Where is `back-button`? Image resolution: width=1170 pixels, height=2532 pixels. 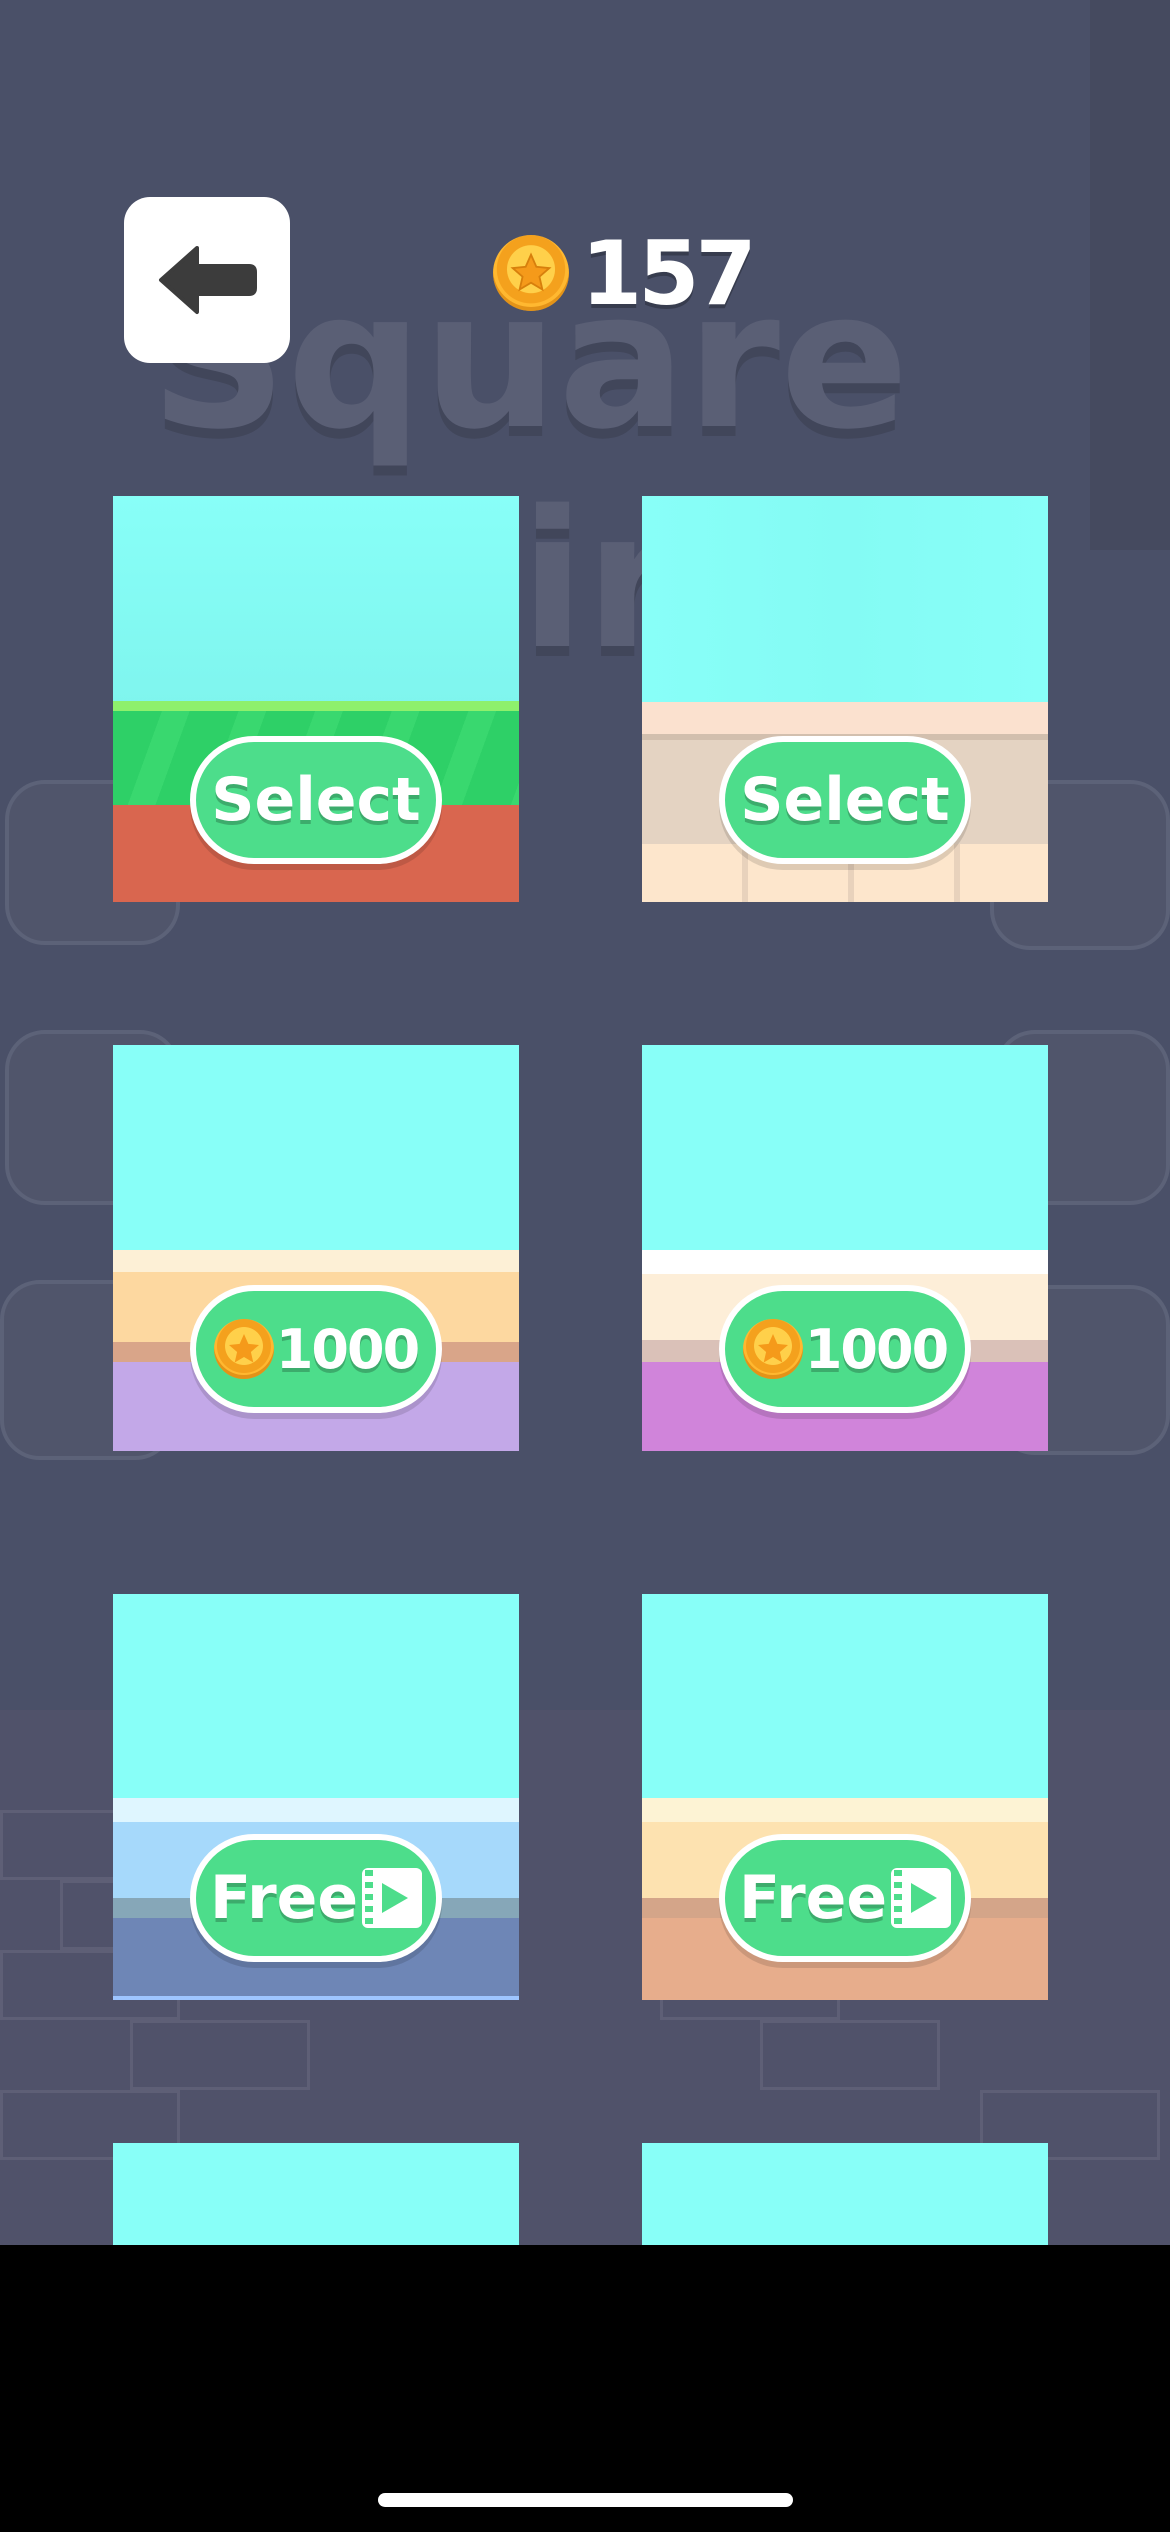 back-button is located at coordinates (207, 280).